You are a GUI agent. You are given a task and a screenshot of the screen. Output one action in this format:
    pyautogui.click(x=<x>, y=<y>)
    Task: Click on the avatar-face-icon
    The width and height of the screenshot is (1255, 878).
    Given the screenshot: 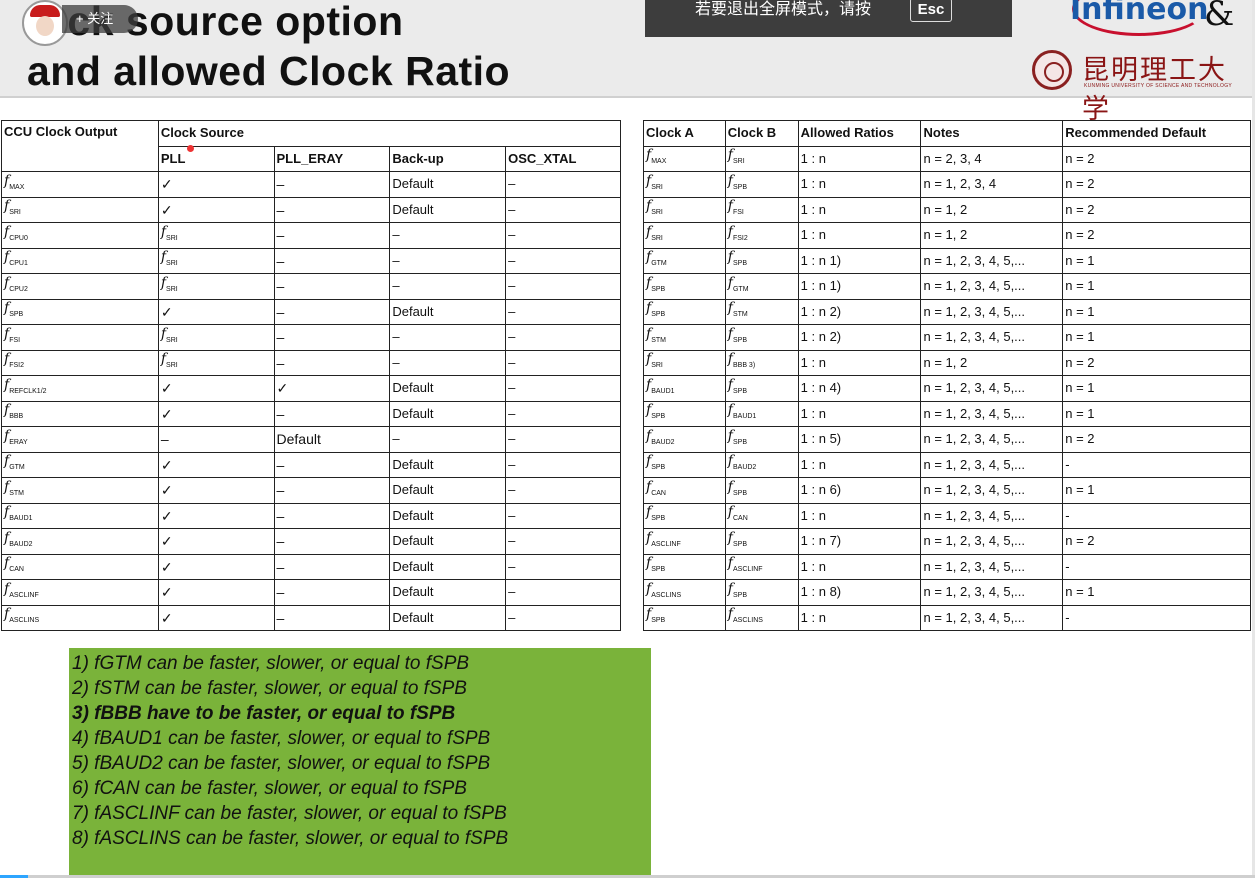 What is the action you would take?
    pyautogui.click(x=45, y=26)
    